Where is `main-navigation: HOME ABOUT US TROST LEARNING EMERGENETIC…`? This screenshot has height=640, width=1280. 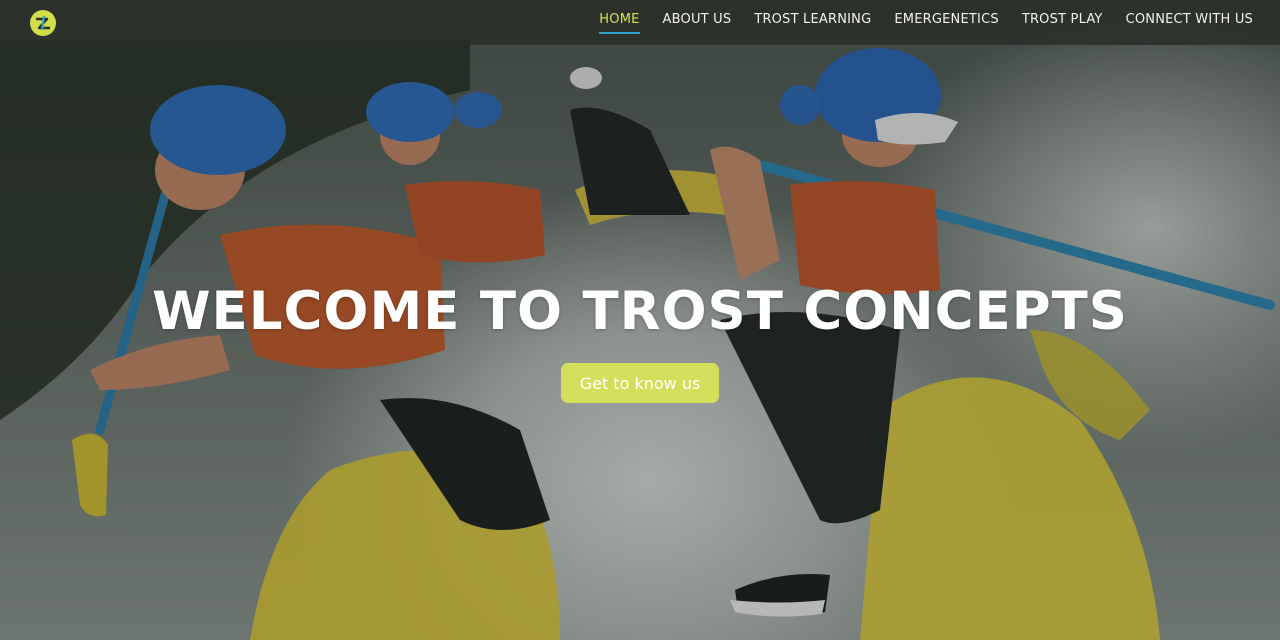 main-navigation: HOME ABOUT US TROST LEARNING EMERGENETIC… is located at coordinates (926, 22).